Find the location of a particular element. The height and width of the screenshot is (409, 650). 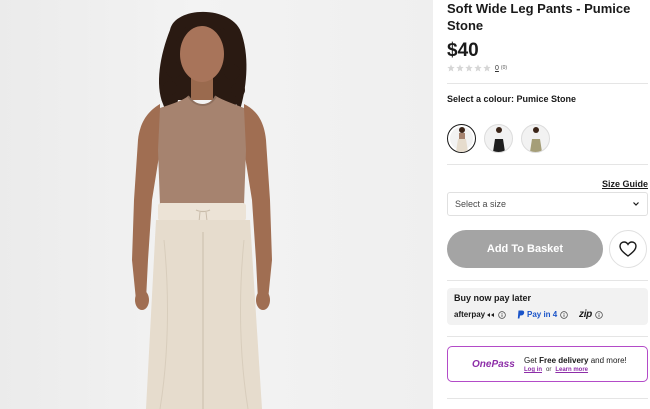

rating-count-link: 0 is located at coordinates (497, 68).